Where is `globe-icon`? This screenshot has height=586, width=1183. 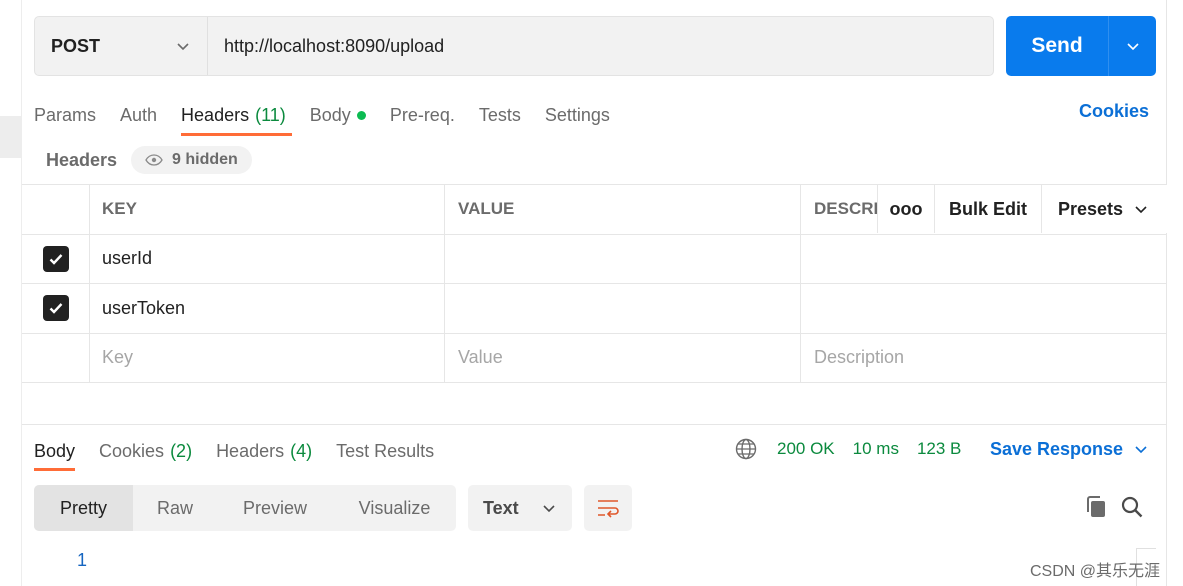 globe-icon is located at coordinates (746, 449).